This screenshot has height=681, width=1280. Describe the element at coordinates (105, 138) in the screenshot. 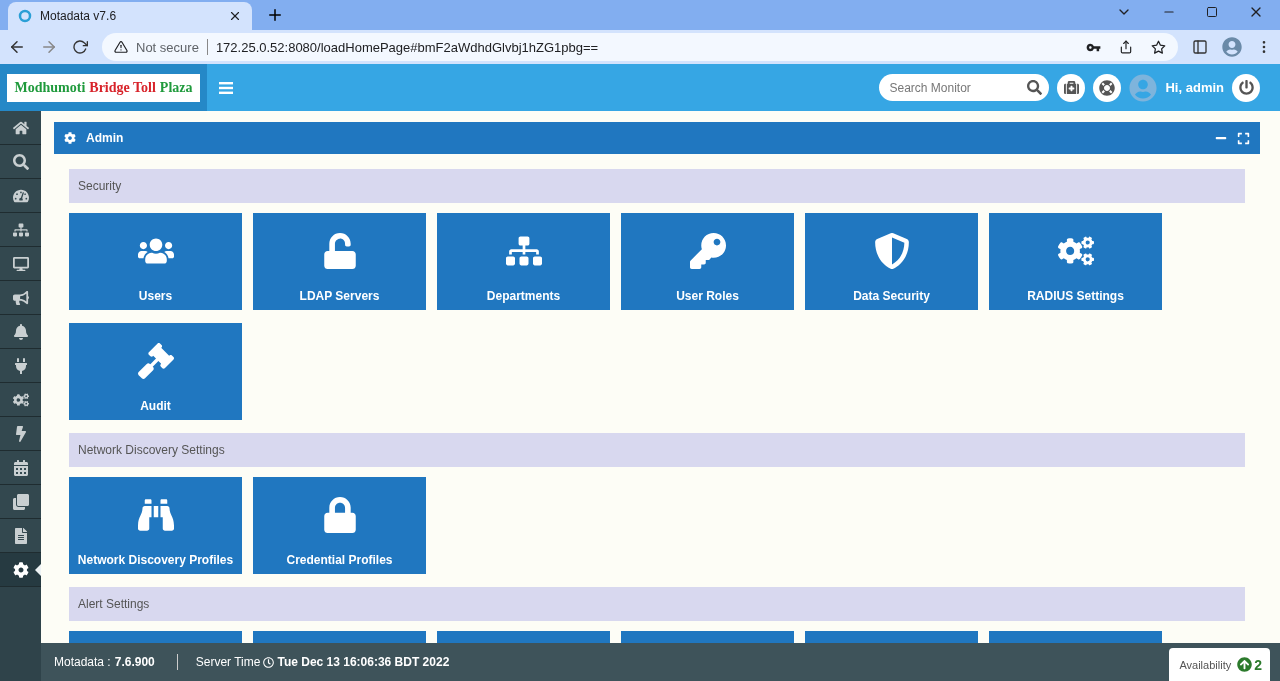

I see `panel-title: Admin` at that location.